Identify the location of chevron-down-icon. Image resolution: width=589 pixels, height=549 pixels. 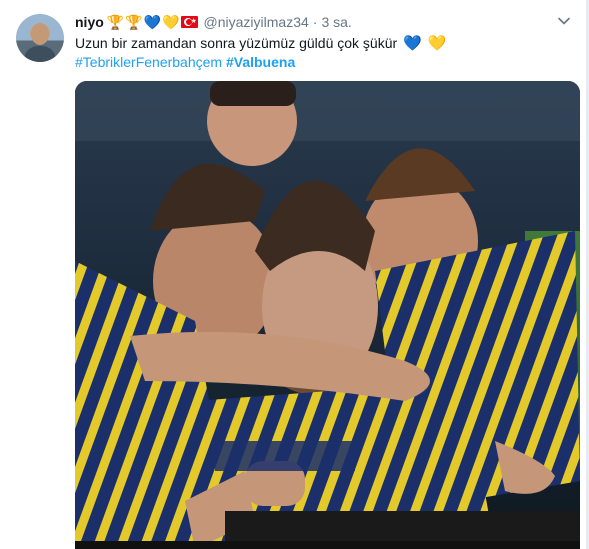
(564, 22).